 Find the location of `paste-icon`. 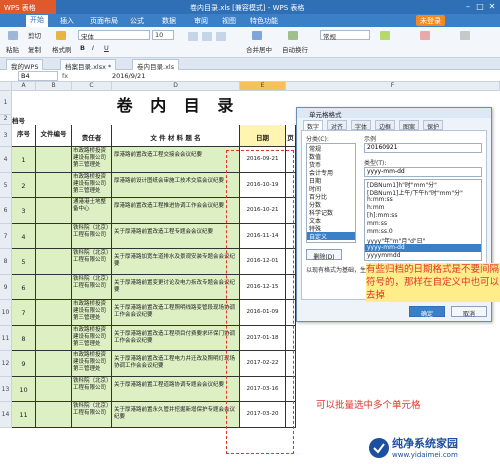

paste-icon is located at coordinates (13, 35).